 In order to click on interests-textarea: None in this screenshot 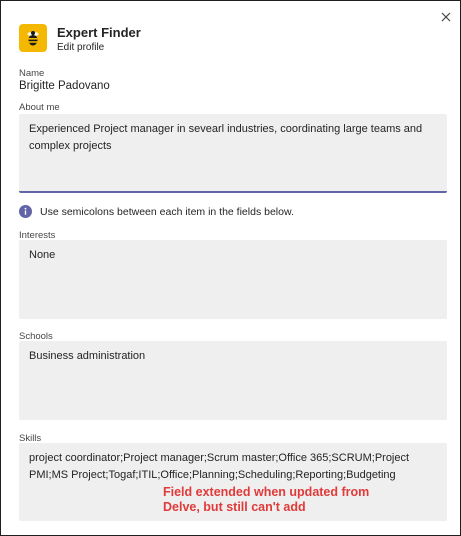, I will do `click(233, 279)`.